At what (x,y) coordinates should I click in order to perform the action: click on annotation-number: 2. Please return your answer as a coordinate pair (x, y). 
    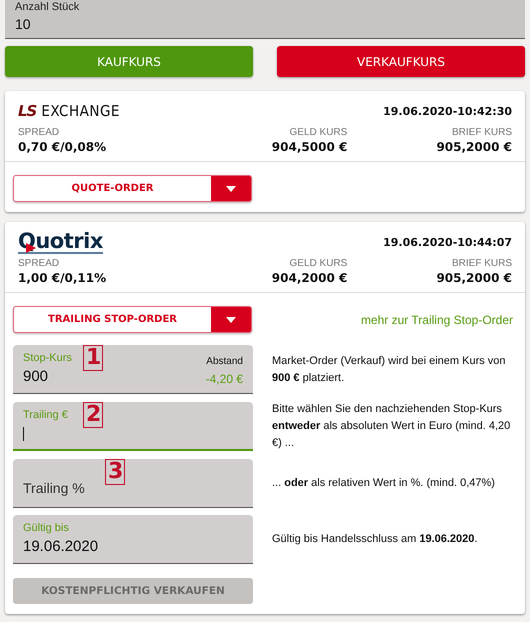
    Looking at the image, I should click on (93, 415).